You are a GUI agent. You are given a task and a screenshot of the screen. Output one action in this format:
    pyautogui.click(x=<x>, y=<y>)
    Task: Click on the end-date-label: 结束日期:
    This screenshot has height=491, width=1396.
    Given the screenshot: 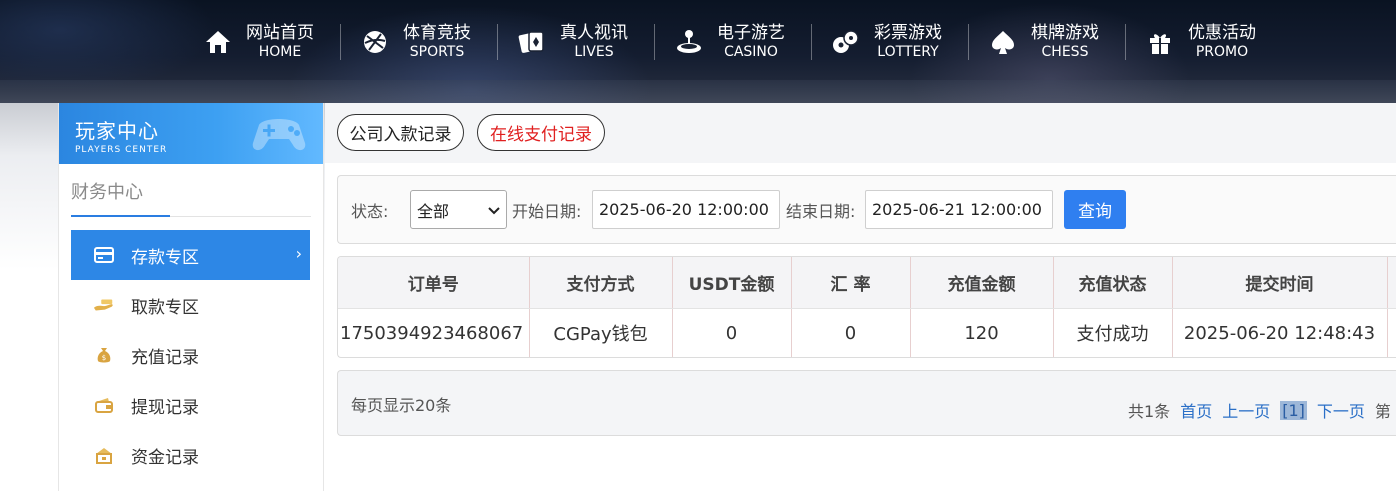 What is the action you would take?
    pyautogui.click(x=821, y=211)
    